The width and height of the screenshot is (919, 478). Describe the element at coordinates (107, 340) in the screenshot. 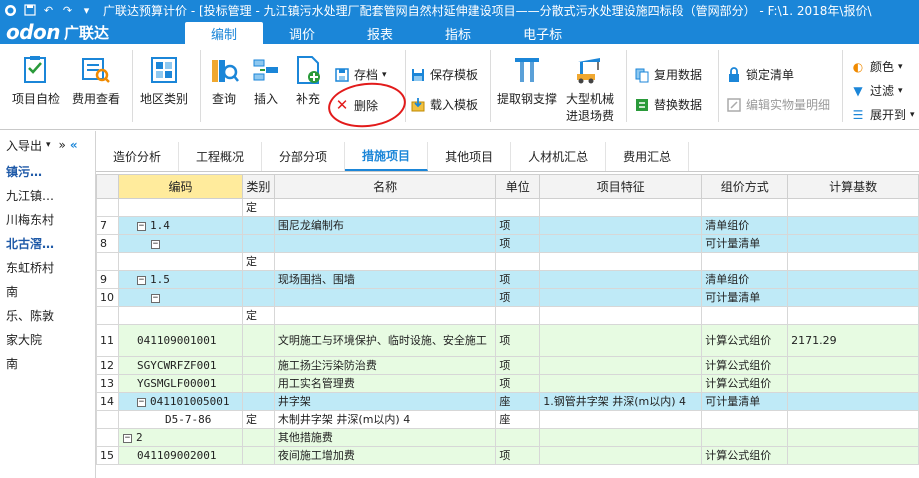

I see `row-number: 11` at that location.